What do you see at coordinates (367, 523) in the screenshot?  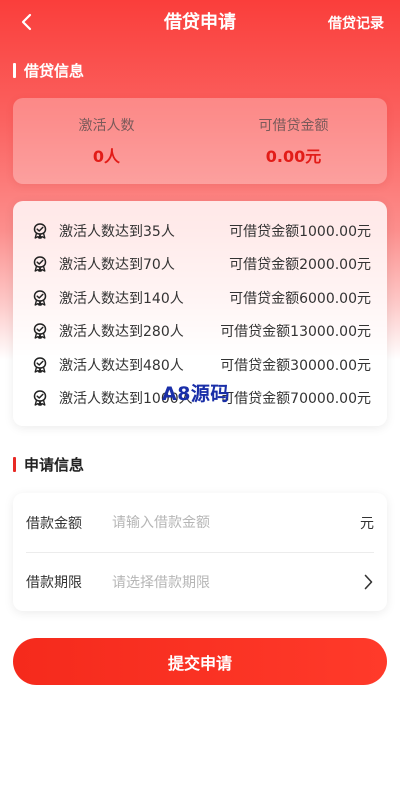 I see `currency-unit: 元` at bounding box center [367, 523].